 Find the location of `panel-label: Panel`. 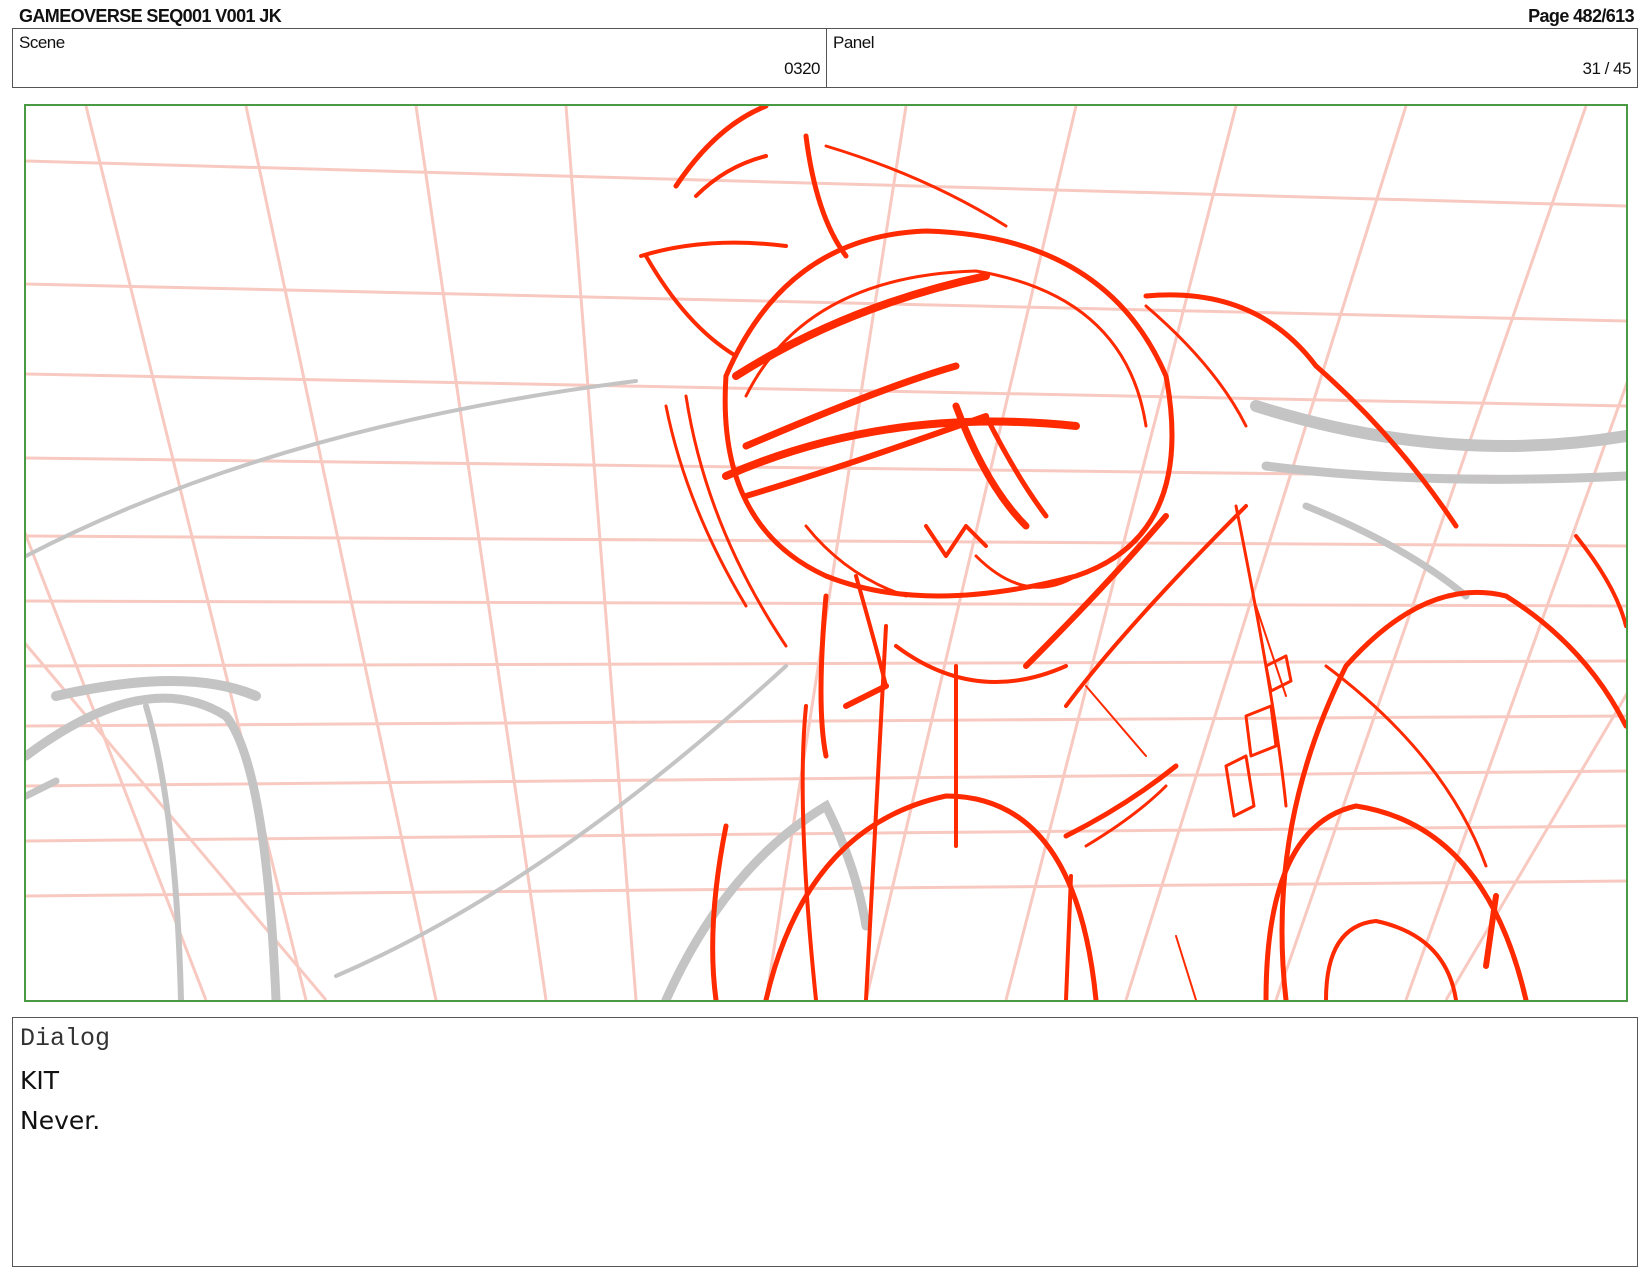

panel-label: Panel is located at coordinates (853, 42).